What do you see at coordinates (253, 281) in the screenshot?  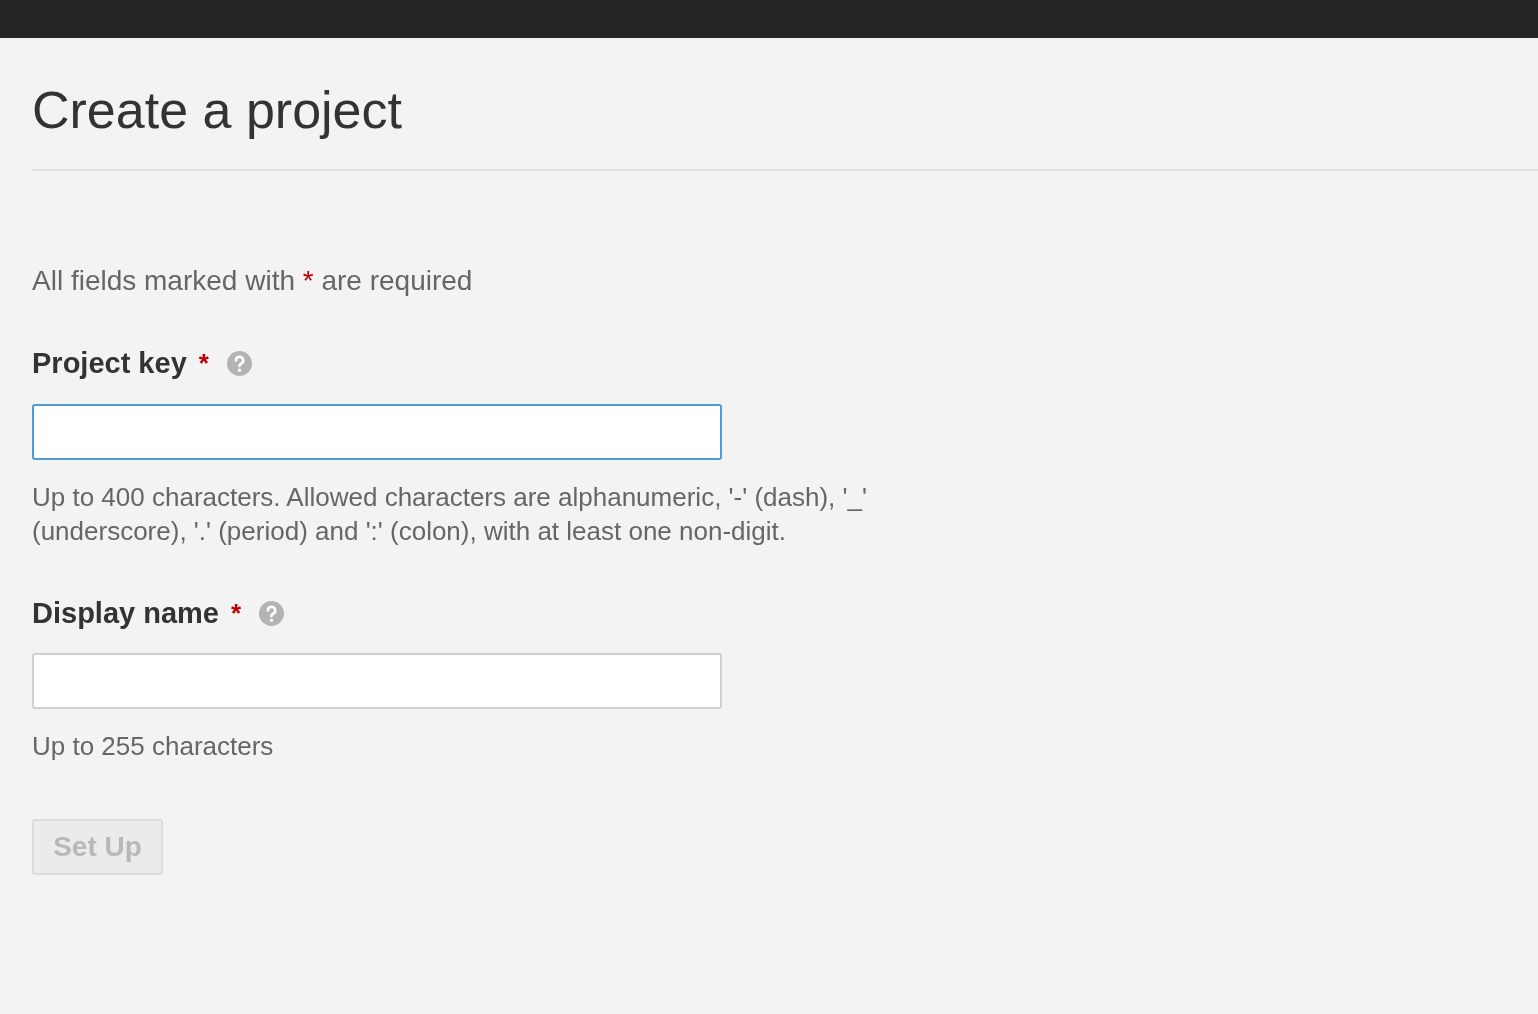 I see `required-note: All fields marked with * are required` at bounding box center [253, 281].